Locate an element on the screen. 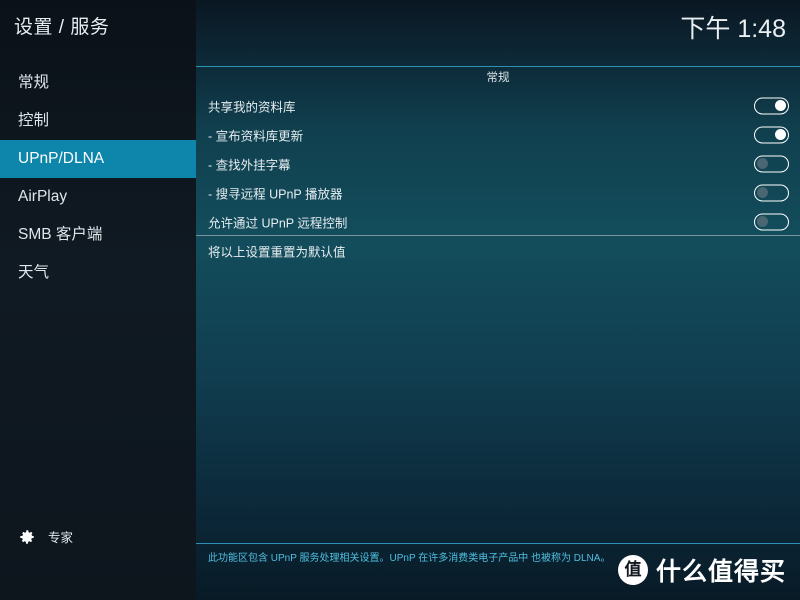 This screenshot has width=800, height=600. sidebar-item-general: 常规 is located at coordinates (98, 83).